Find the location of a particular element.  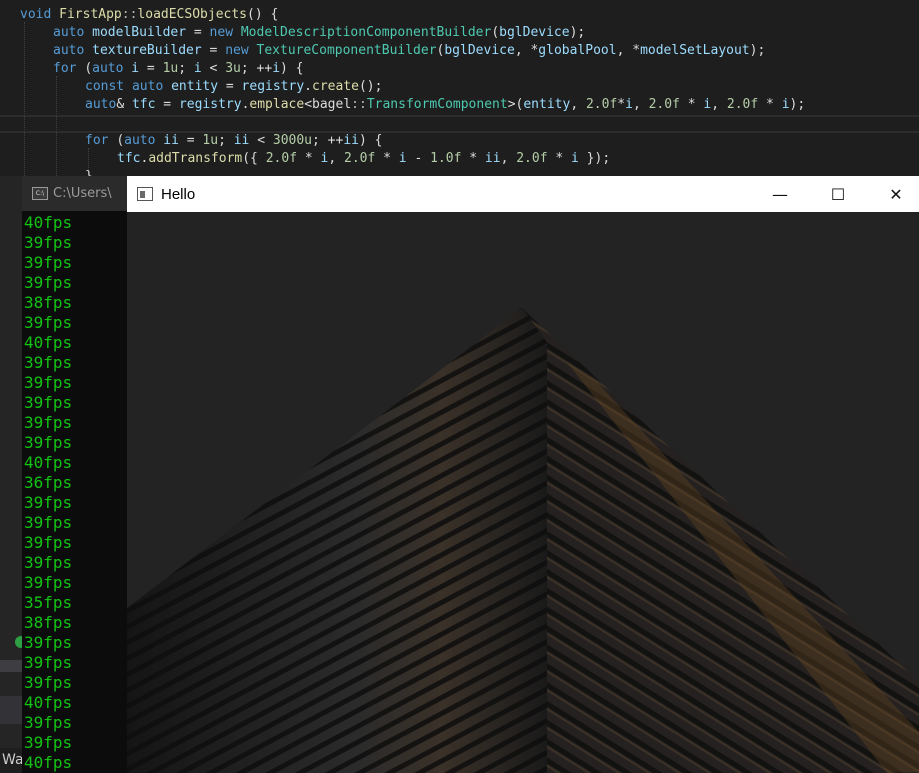

maximize-icon: ☐ is located at coordinates (838, 194).